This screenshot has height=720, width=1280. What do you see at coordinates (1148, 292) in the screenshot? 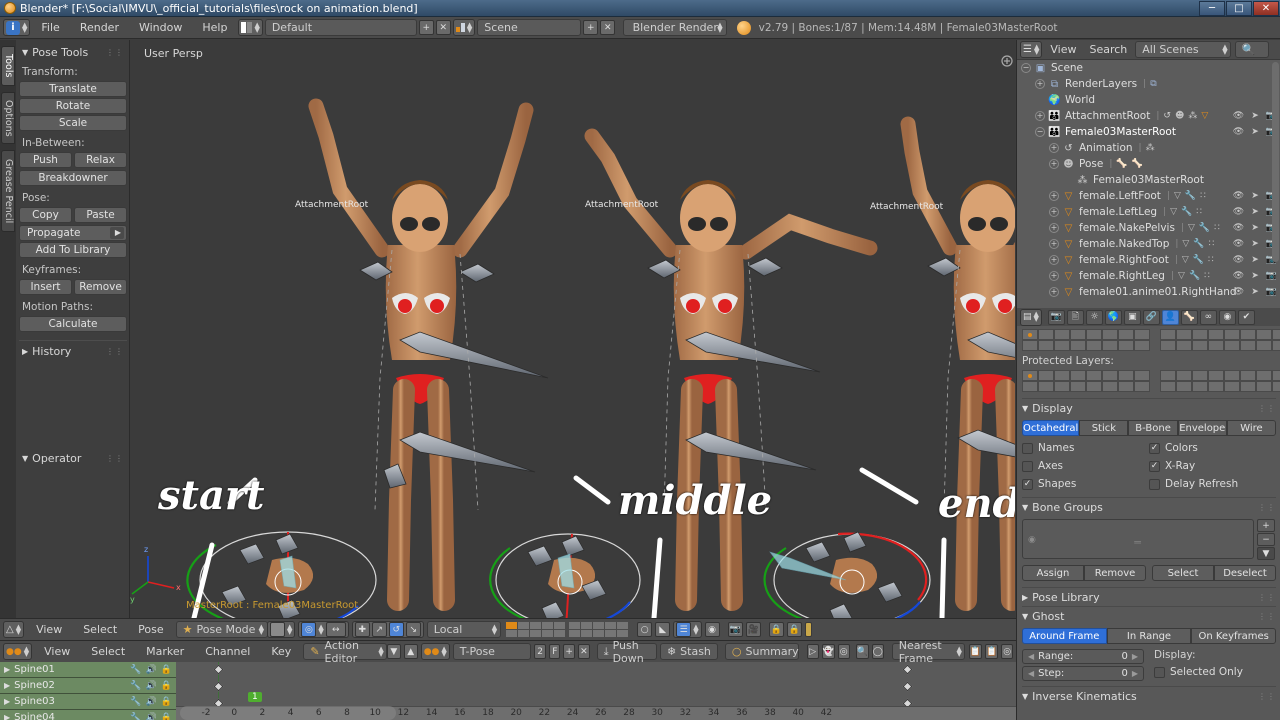
I see `outliner-row: + ▽ female01.anime01.RightHand 👁 ➤ 📷` at bounding box center [1148, 292].